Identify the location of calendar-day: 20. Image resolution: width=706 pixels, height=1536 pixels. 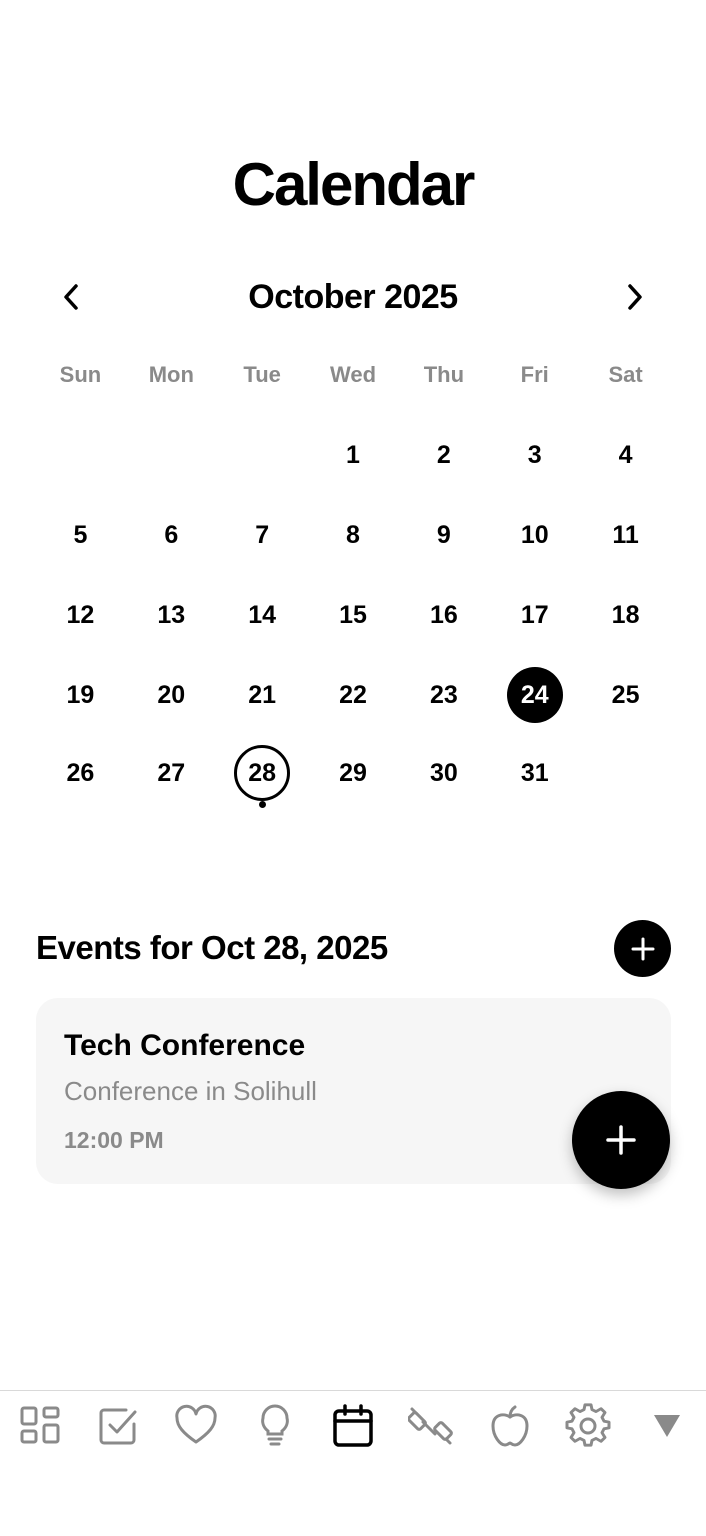
(171, 695).